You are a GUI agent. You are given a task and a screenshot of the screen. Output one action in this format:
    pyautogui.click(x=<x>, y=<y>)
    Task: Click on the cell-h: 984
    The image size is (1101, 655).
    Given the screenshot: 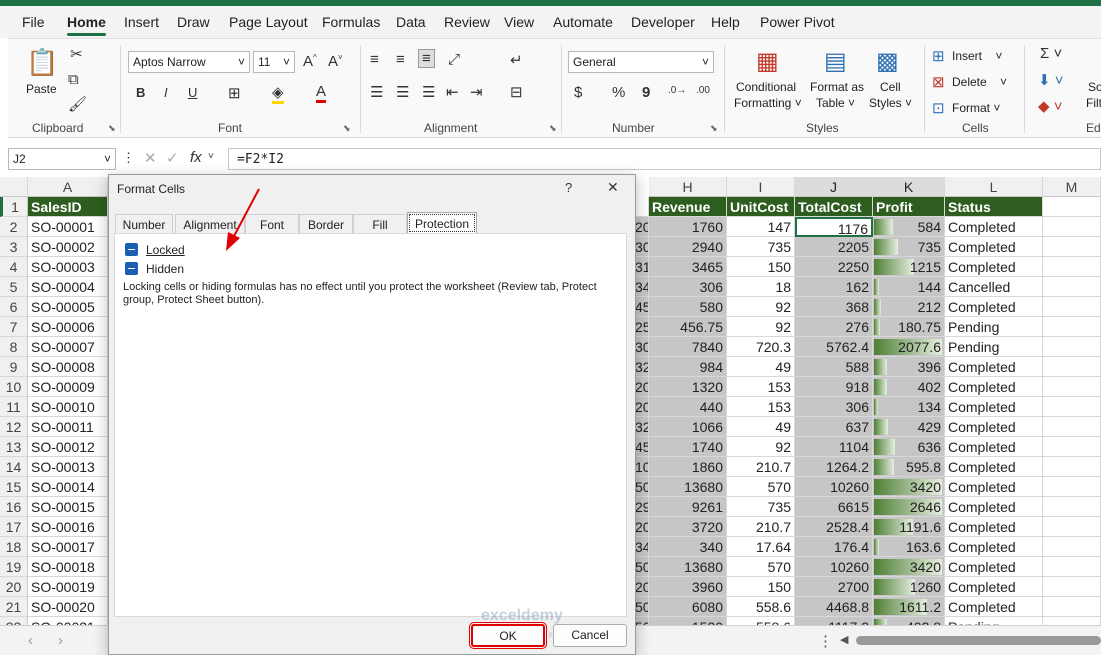 What is the action you would take?
    pyautogui.click(x=688, y=367)
    